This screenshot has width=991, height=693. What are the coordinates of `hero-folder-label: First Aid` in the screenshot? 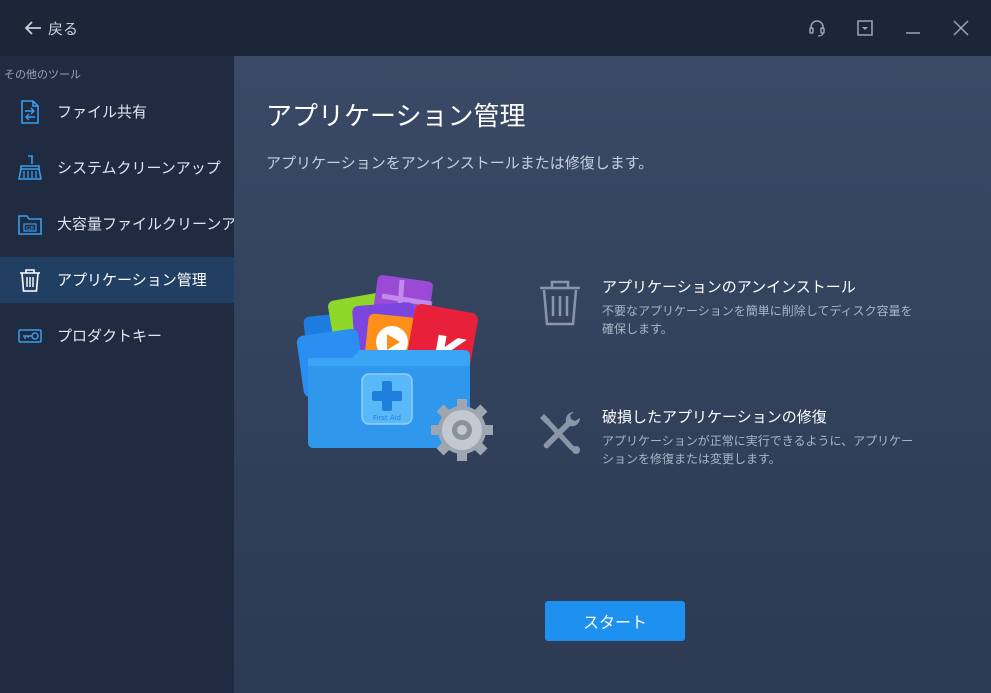 It's located at (387, 418).